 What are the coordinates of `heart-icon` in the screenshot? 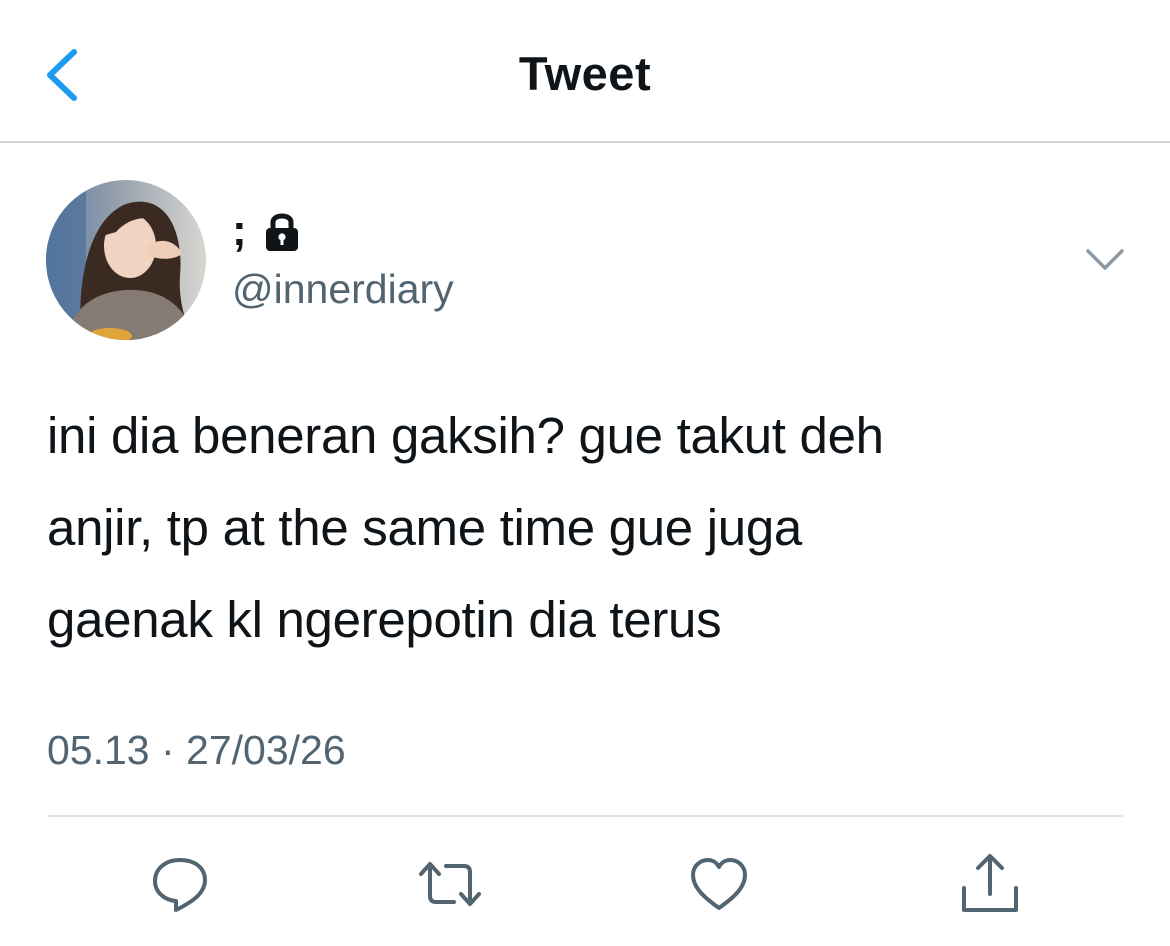 It's located at (719, 884).